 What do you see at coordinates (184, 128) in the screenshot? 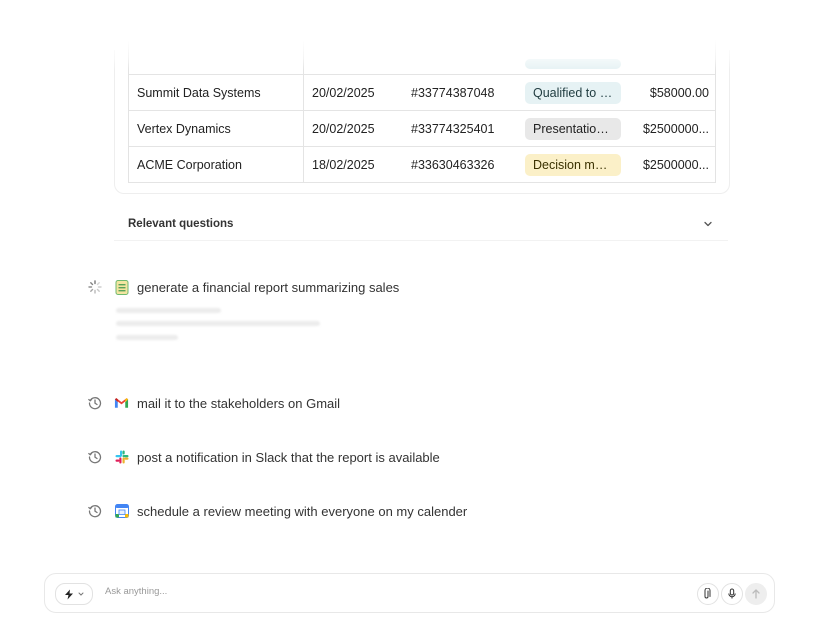
I see `table-cell-company: Vertex Dynamics` at bounding box center [184, 128].